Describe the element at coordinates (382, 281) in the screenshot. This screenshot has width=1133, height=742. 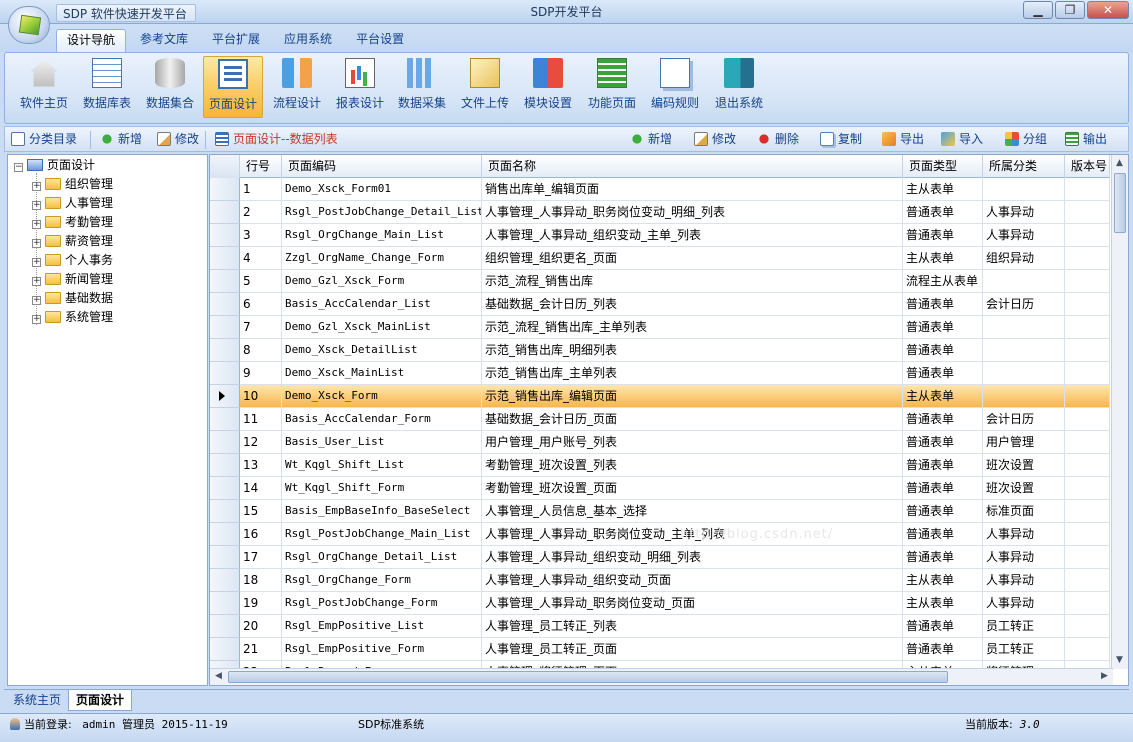
I see `cell-page-code: Demo_Gzl_Xsck_Form` at that location.